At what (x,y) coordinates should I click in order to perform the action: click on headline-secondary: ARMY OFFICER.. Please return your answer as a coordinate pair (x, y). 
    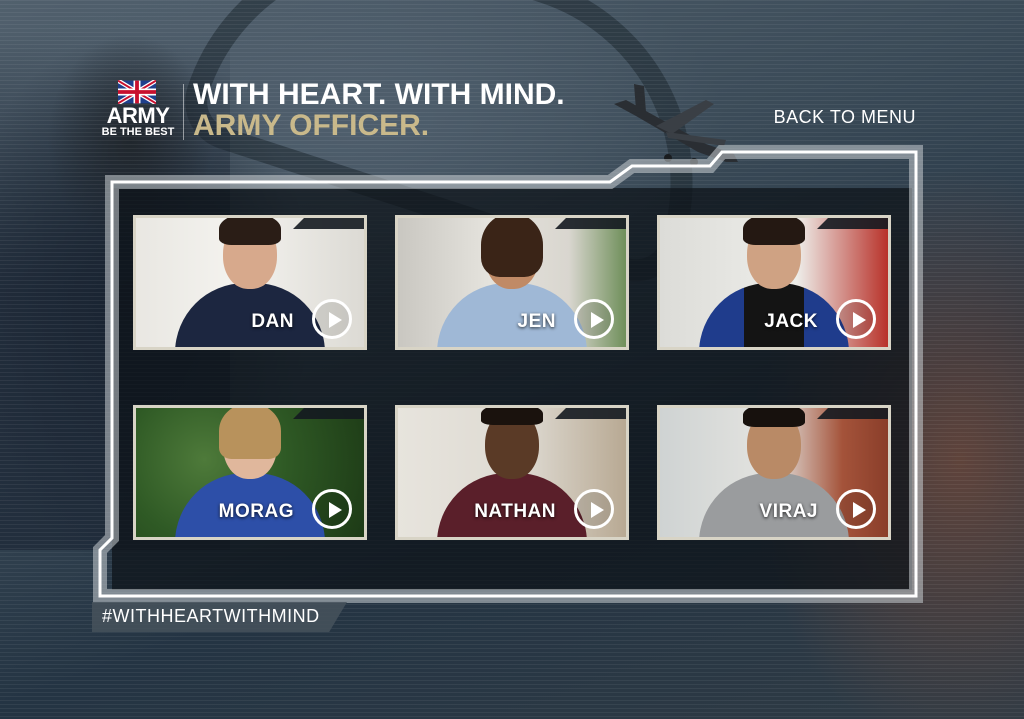
    Looking at the image, I should click on (311, 125).